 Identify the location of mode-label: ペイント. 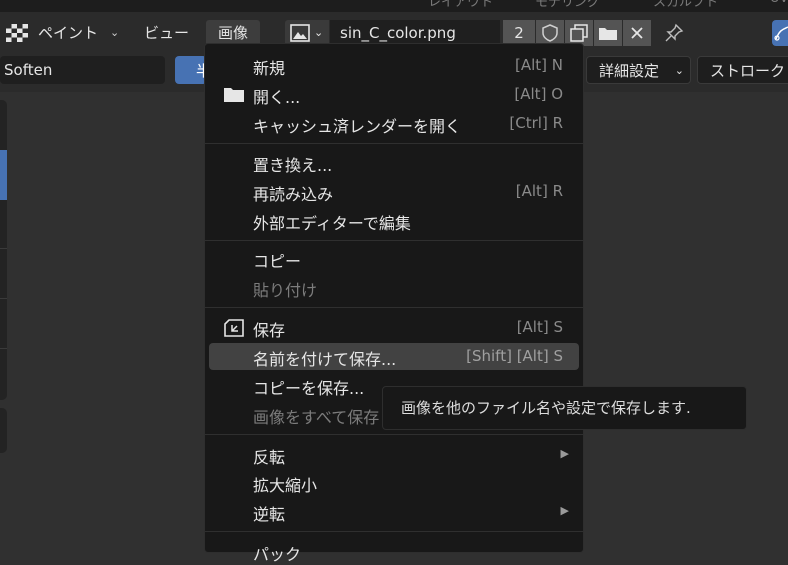
(68, 33).